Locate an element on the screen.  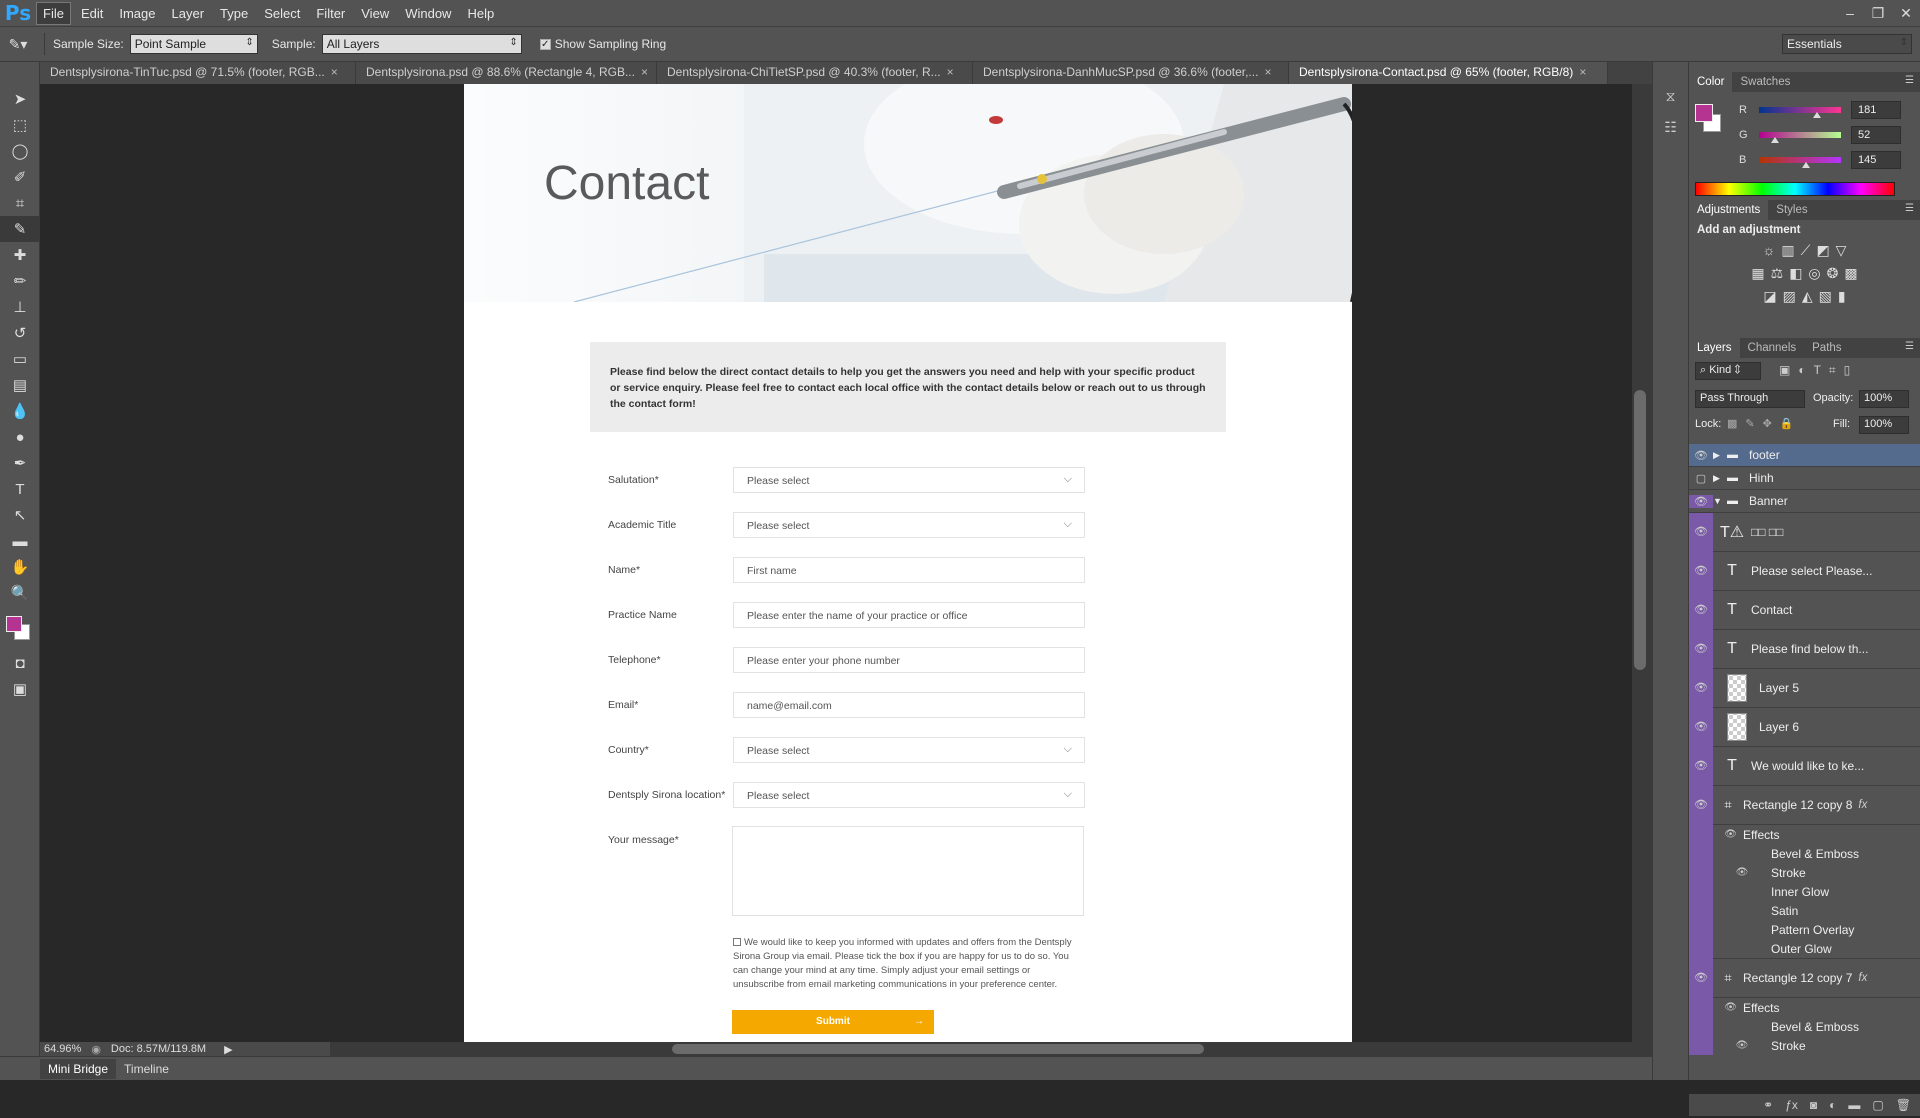
panel-menu-icon: ☰ is located at coordinates (1909, 346).